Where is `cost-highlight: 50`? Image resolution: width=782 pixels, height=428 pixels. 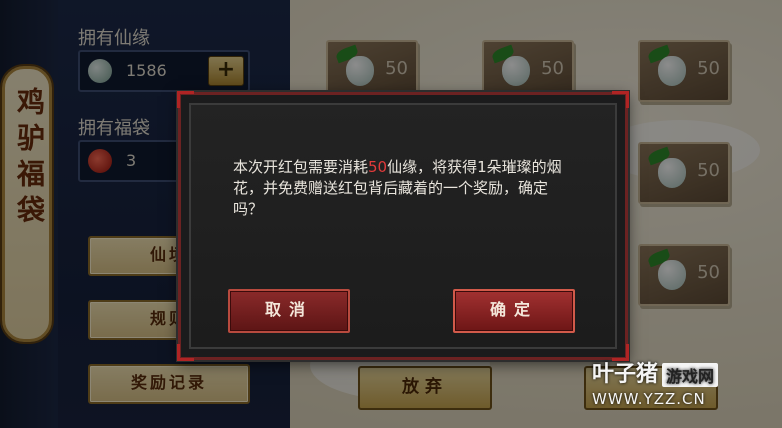
cost-highlight: 50 is located at coordinates (378, 167).